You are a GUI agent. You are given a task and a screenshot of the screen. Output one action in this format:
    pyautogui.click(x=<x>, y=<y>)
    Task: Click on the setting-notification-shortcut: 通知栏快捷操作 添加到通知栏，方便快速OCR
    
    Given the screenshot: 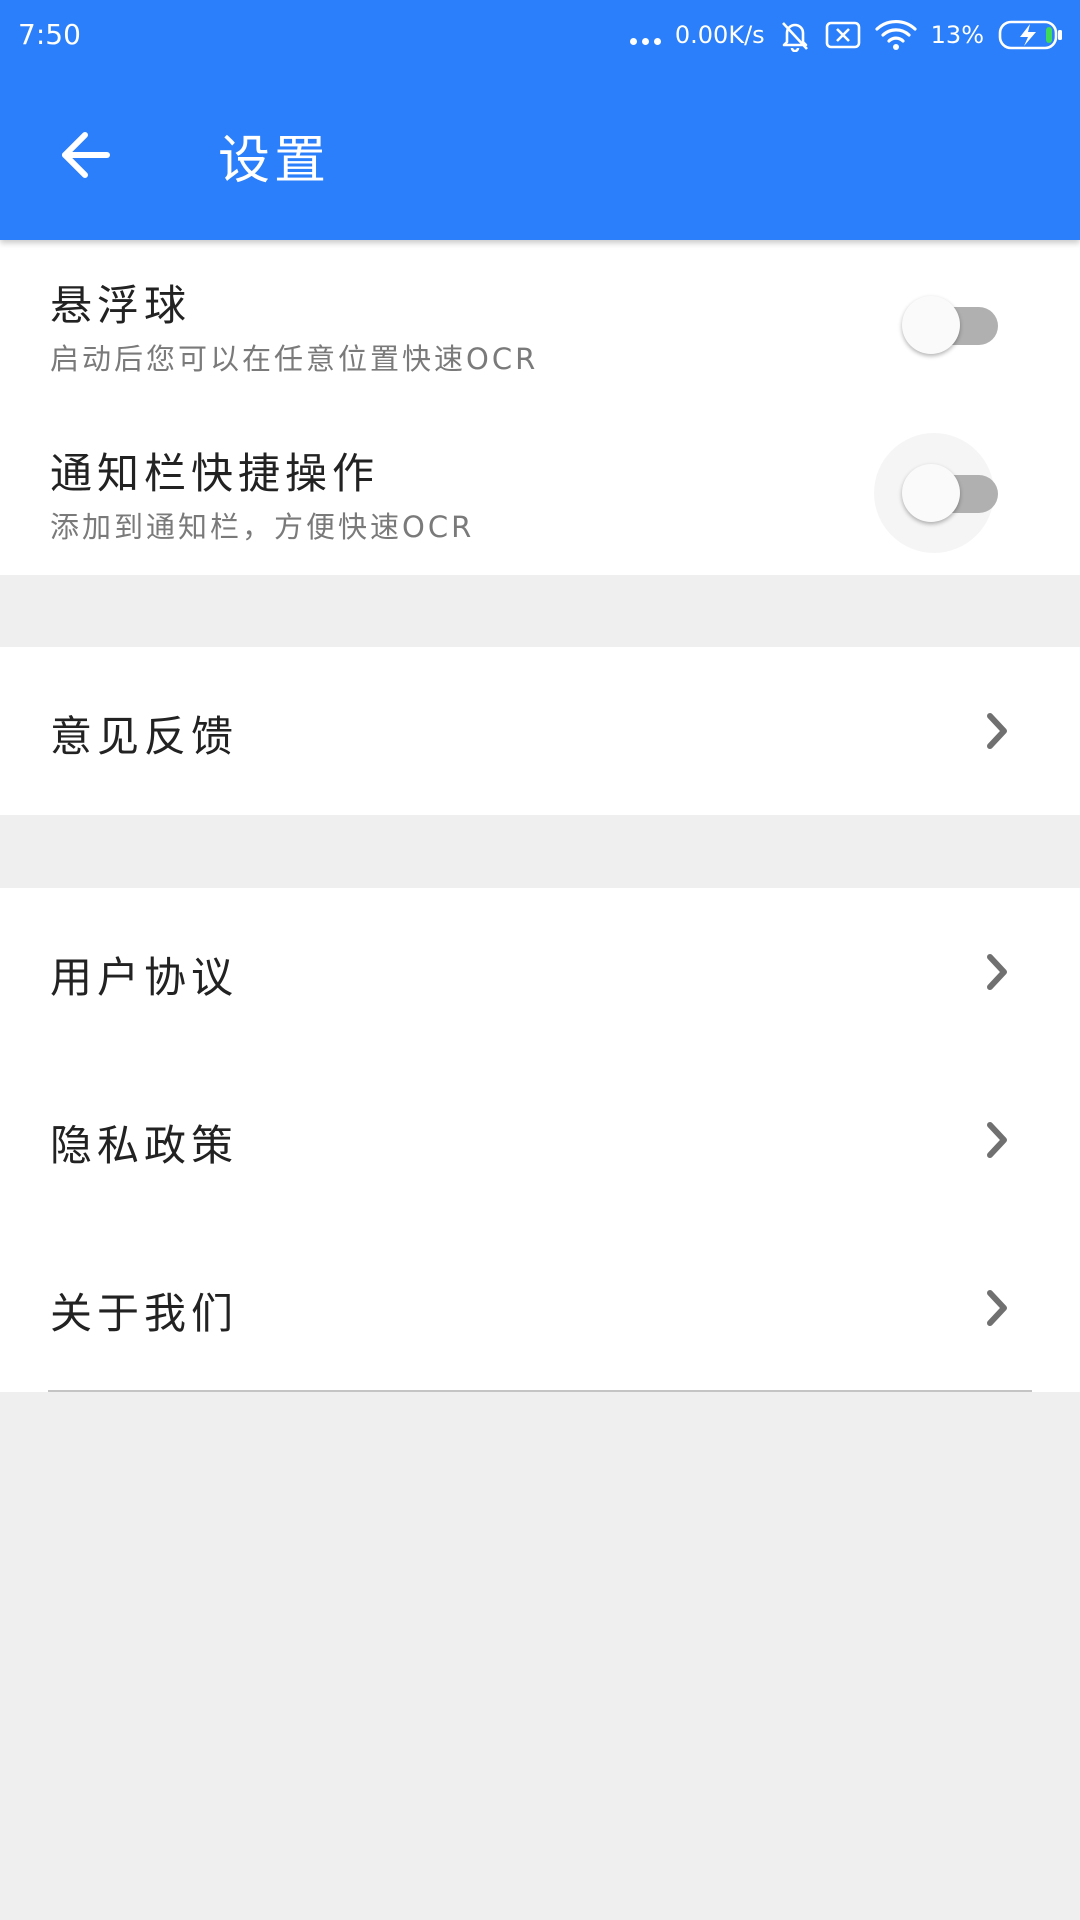 What is the action you would take?
    pyautogui.click(x=540, y=491)
    